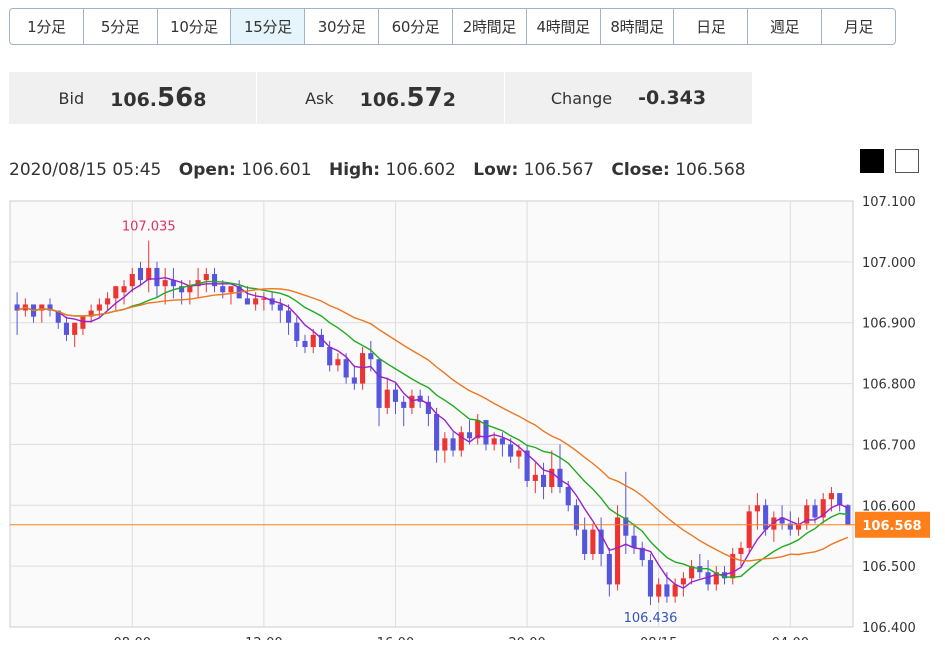 The image size is (945, 662). Describe the element at coordinates (490, 26) in the screenshot. I see `tab-6: 2時間足` at that location.